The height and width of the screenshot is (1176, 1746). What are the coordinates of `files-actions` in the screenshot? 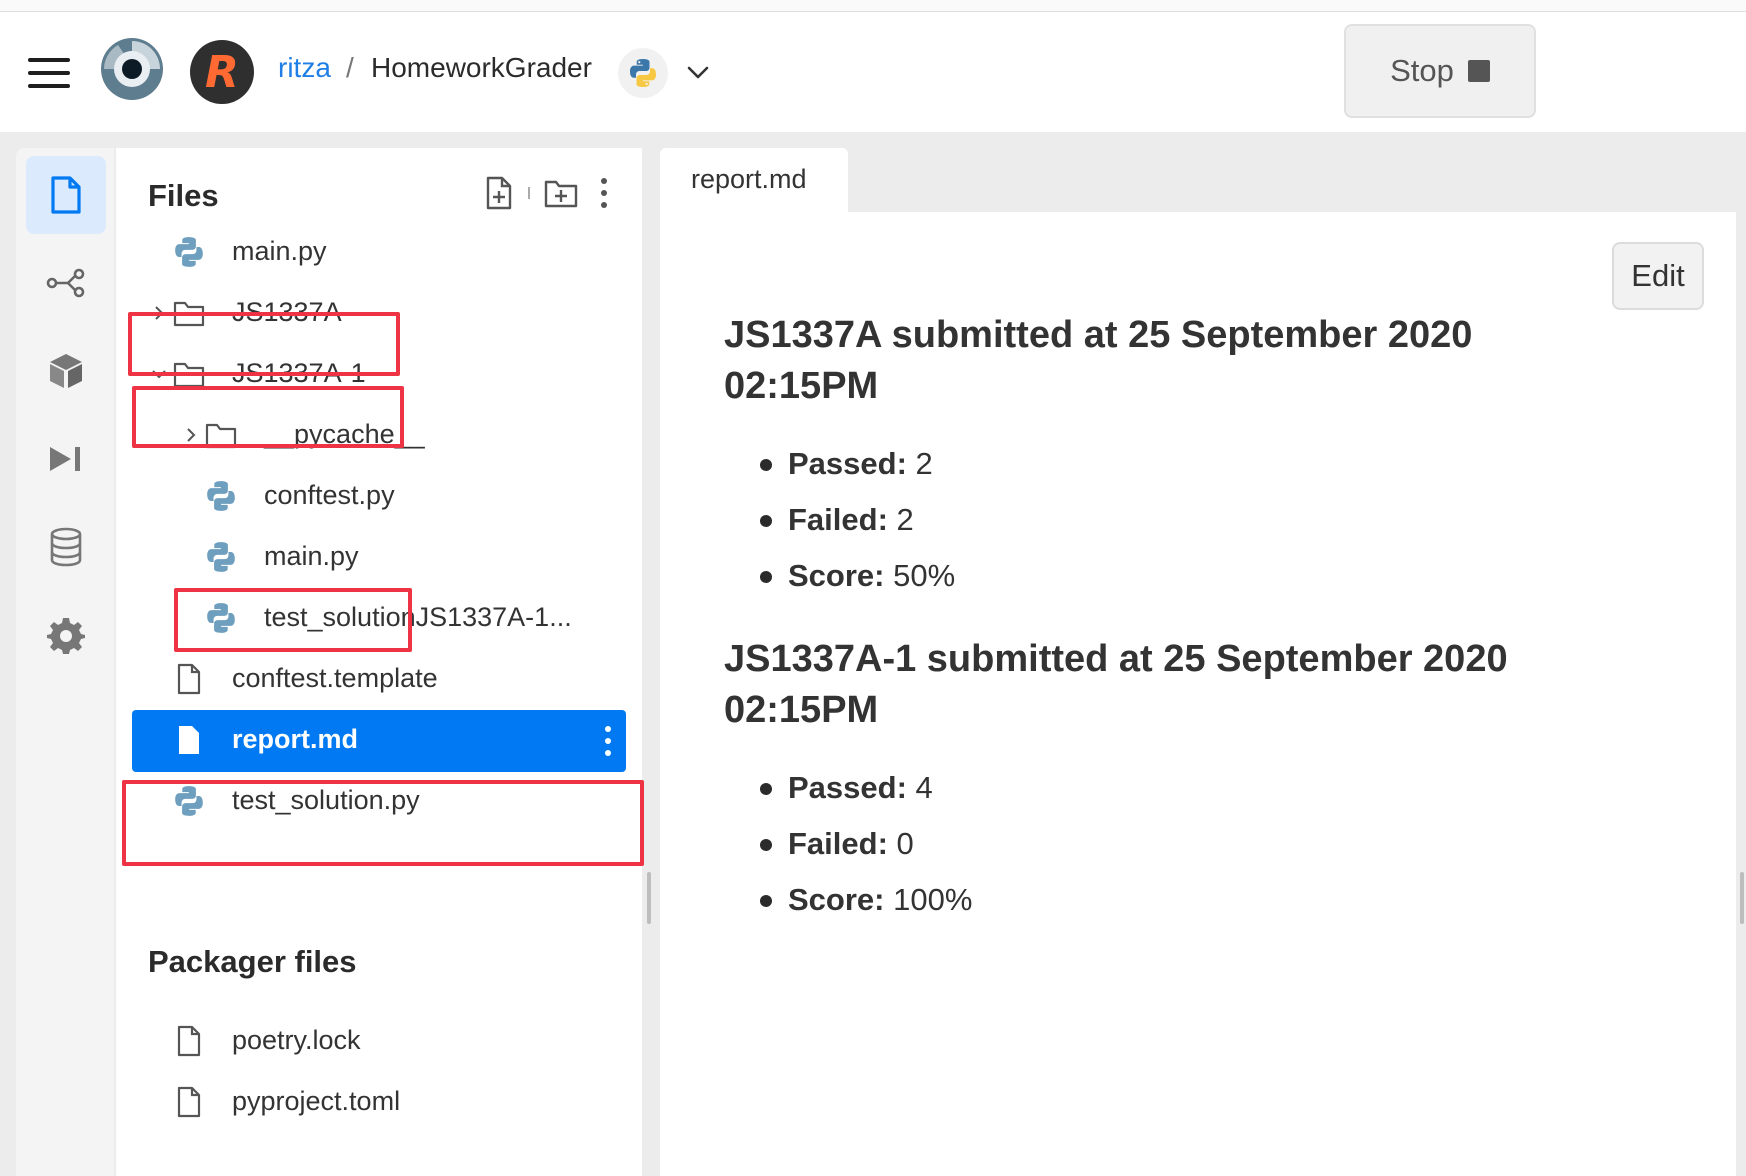 It's located at (550, 193).